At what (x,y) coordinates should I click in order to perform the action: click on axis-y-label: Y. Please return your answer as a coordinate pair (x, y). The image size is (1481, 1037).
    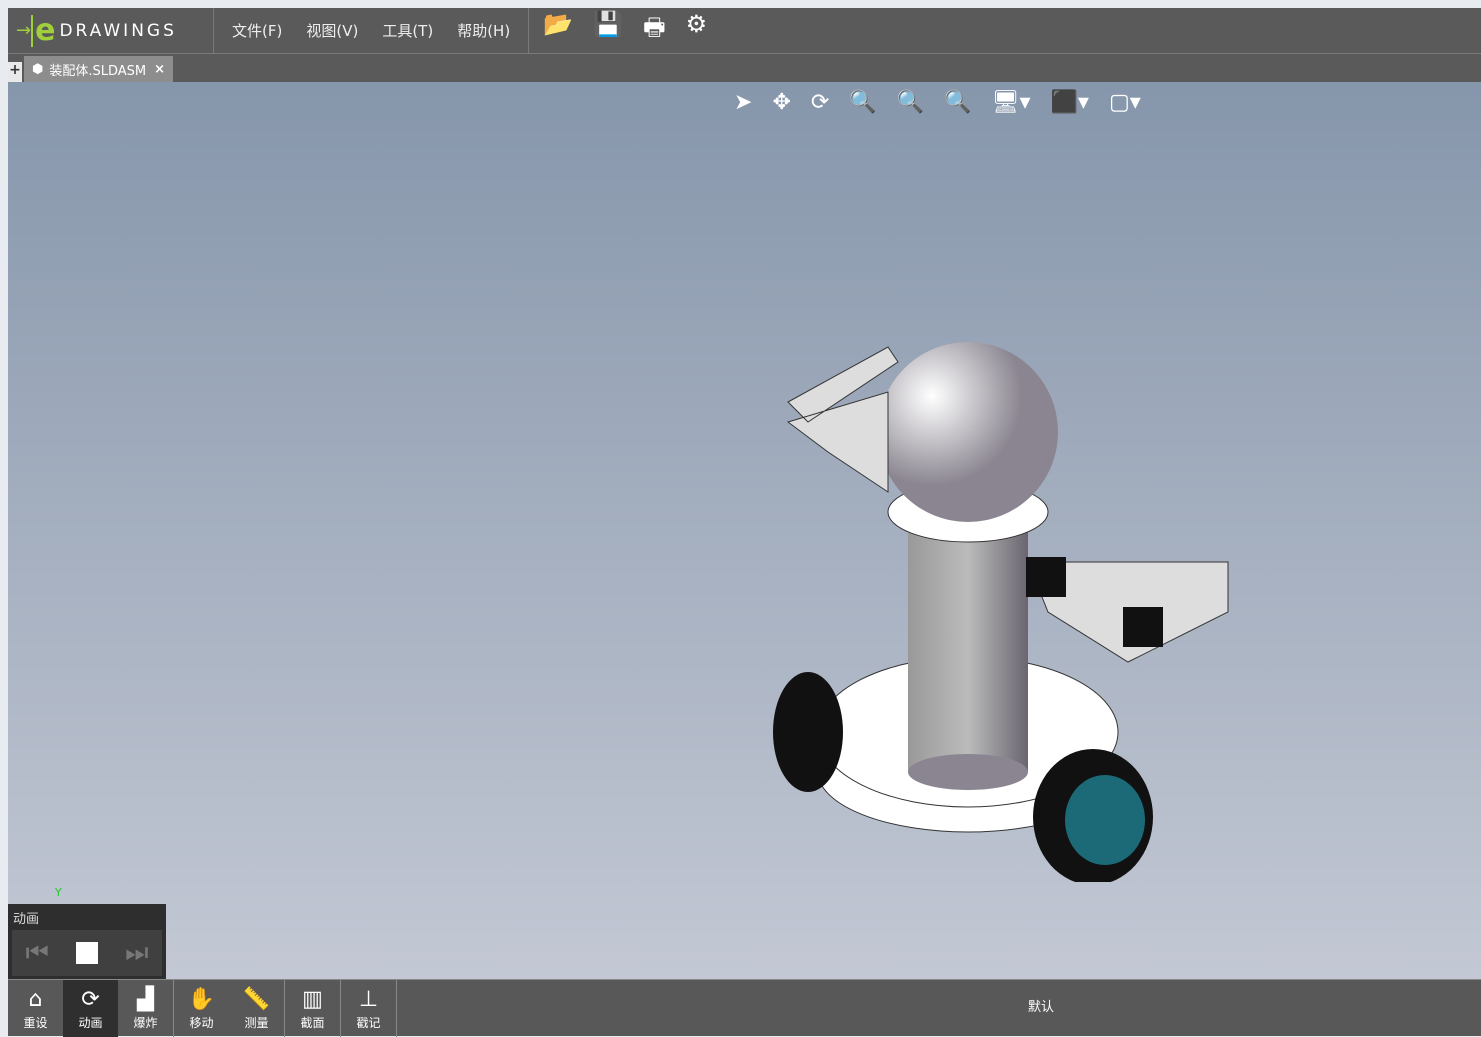
    Looking at the image, I should click on (58, 892).